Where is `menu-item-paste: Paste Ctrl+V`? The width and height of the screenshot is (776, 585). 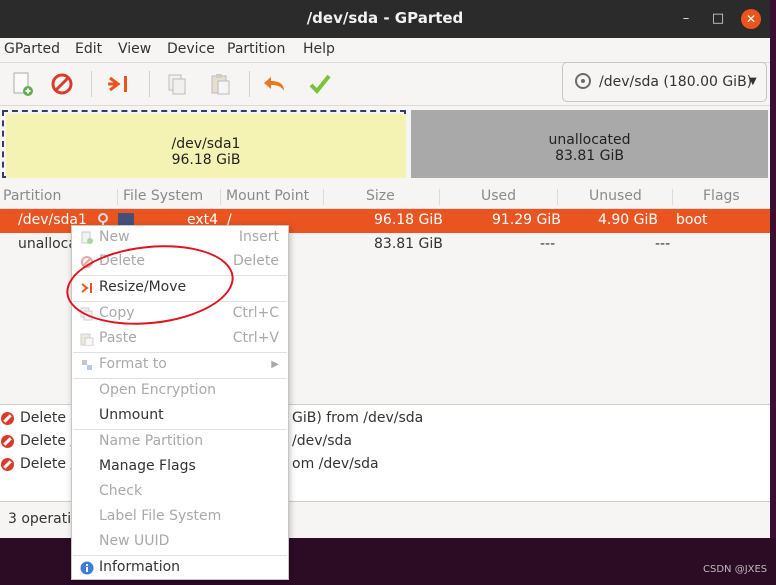
menu-item-paste: Paste Ctrl+V is located at coordinates (180, 339).